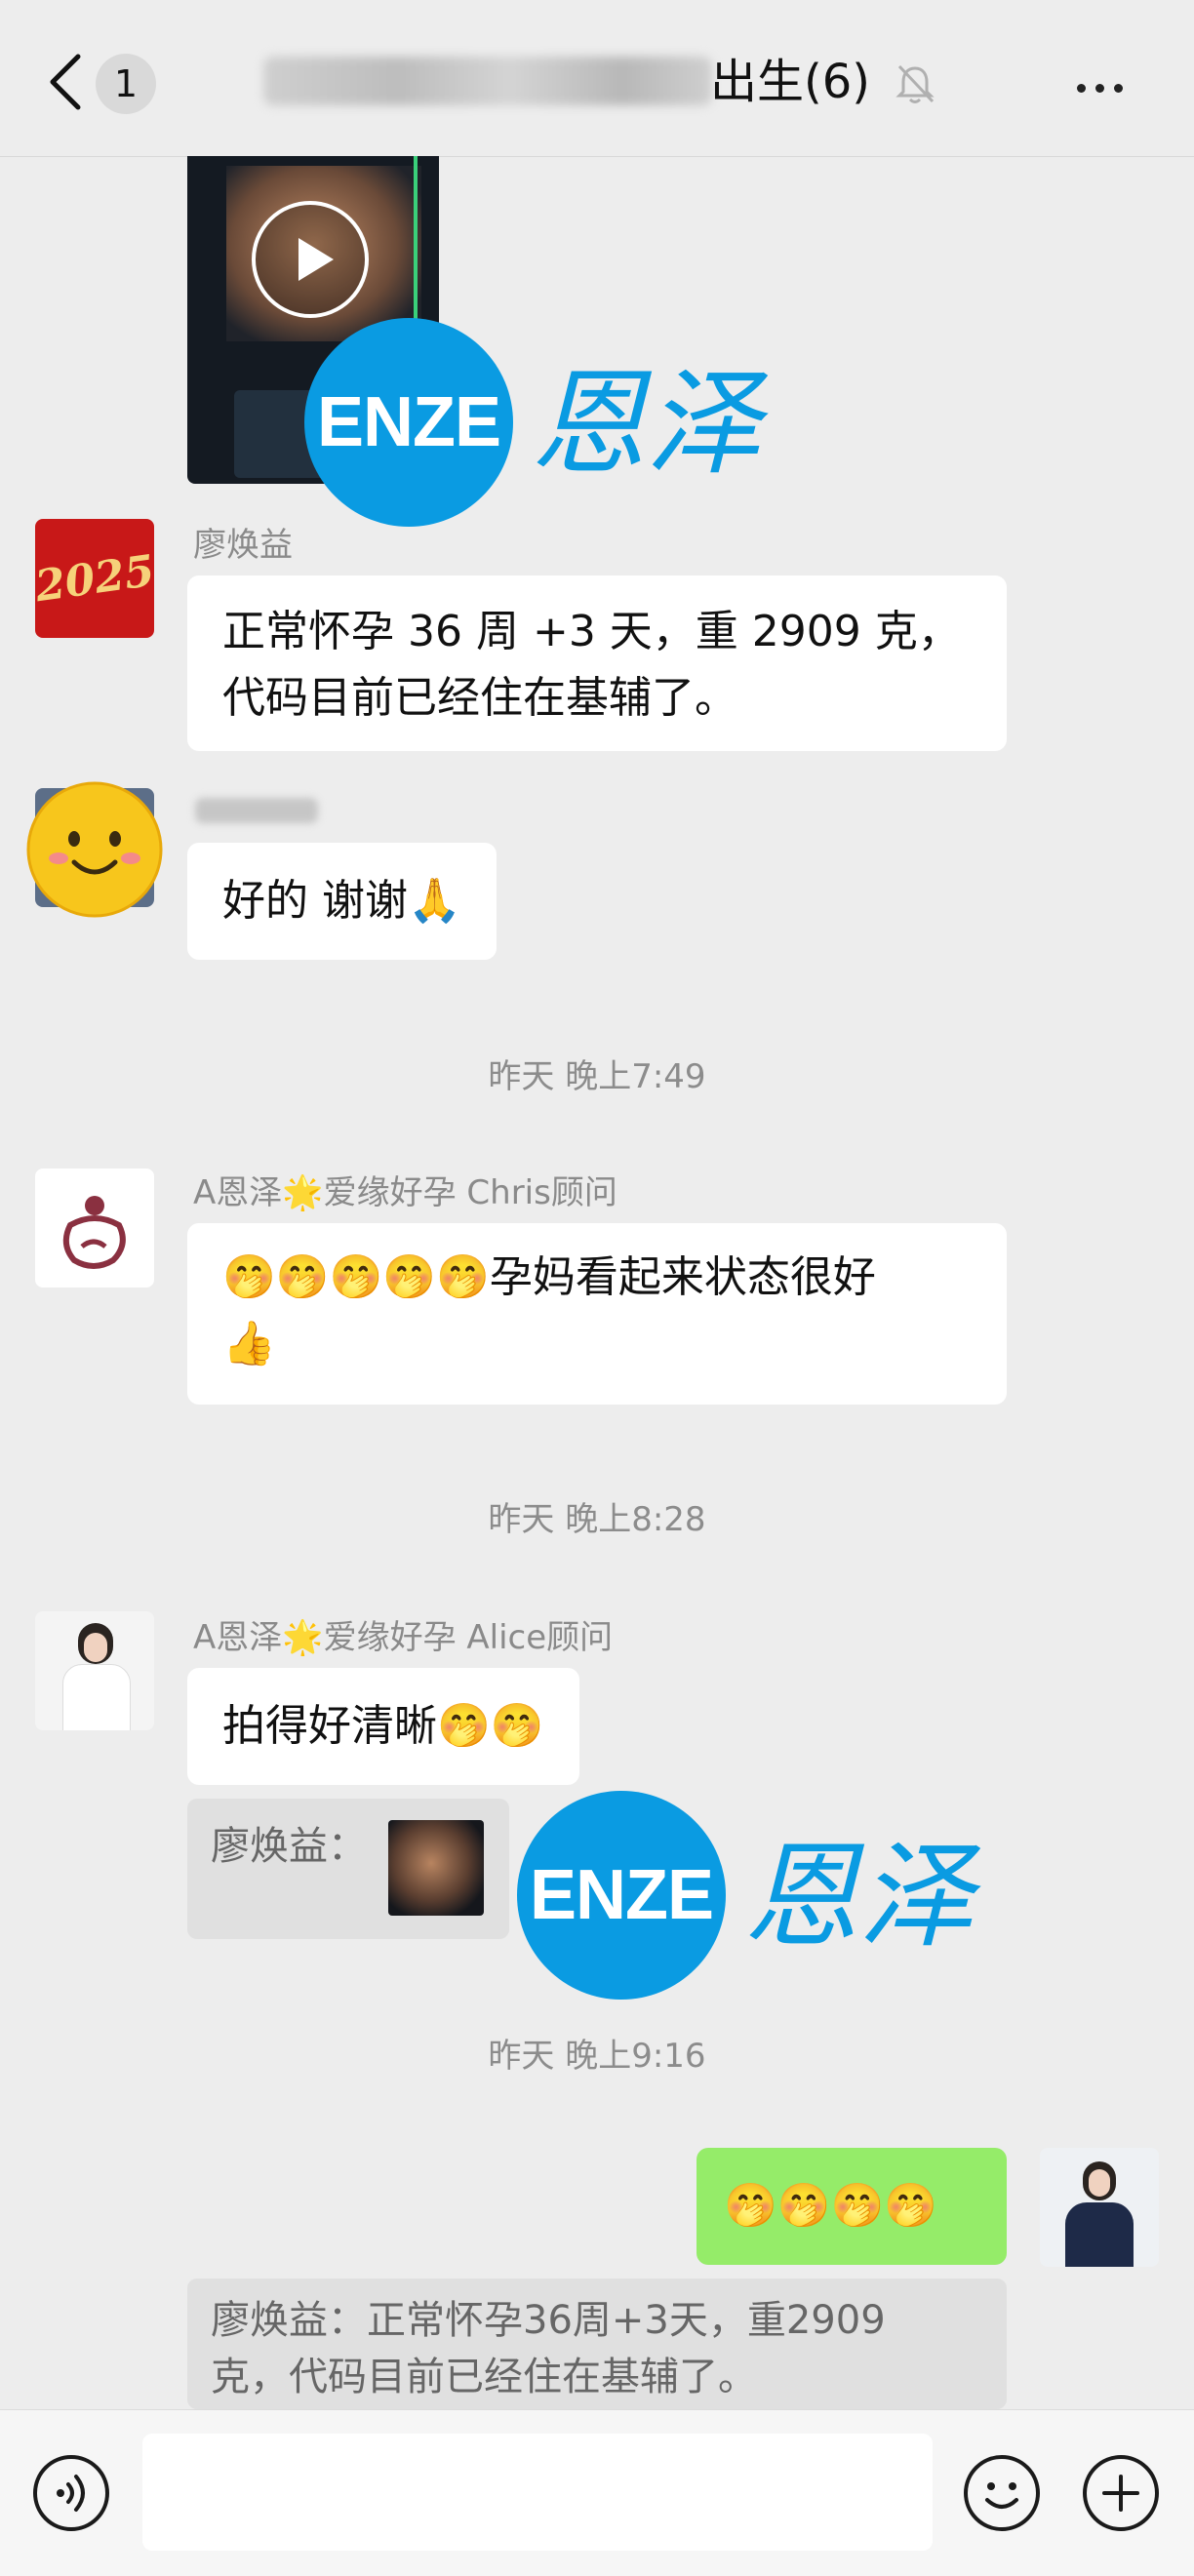  What do you see at coordinates (487, 81) in the screenshot?
I see `blurred-group-name` at bounding box center [487, 81].